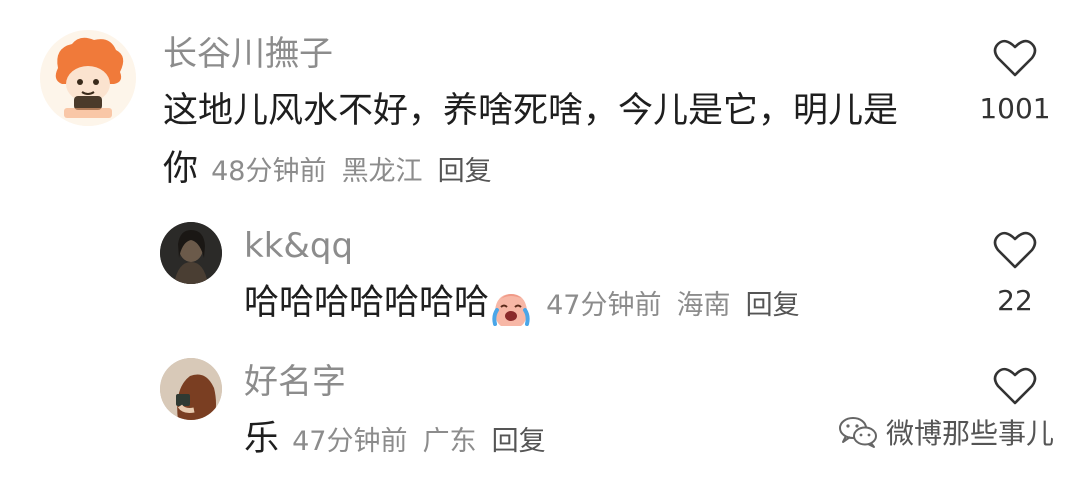 This screenshot has height=479, width=1080. Describe the element at coordinates (703, 305) in the screenshot. I see `comment-location: 海南` at that location.